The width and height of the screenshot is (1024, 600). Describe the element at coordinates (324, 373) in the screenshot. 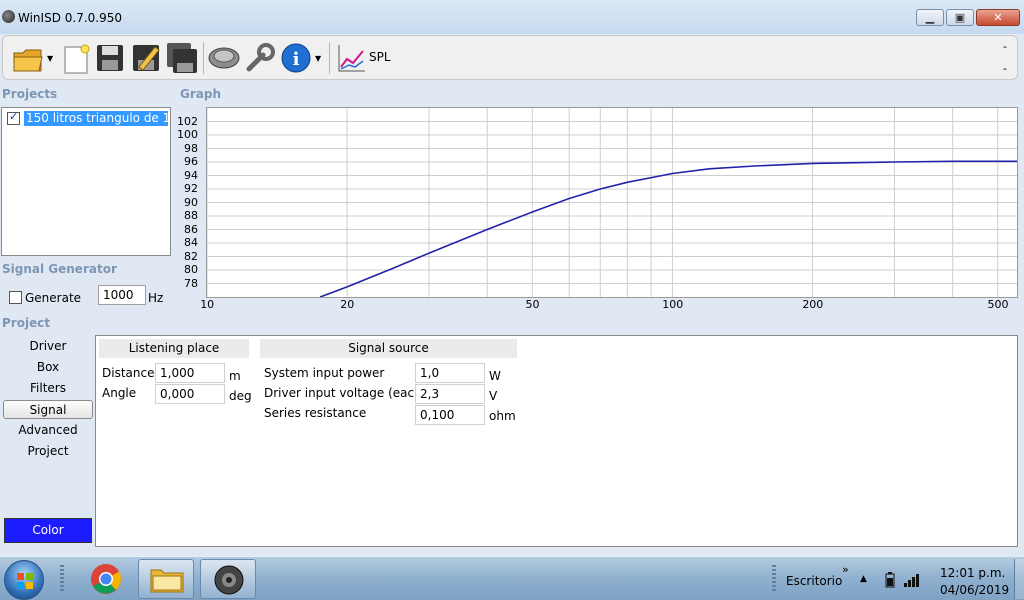

I see `system-power-label: System input power` at that location.